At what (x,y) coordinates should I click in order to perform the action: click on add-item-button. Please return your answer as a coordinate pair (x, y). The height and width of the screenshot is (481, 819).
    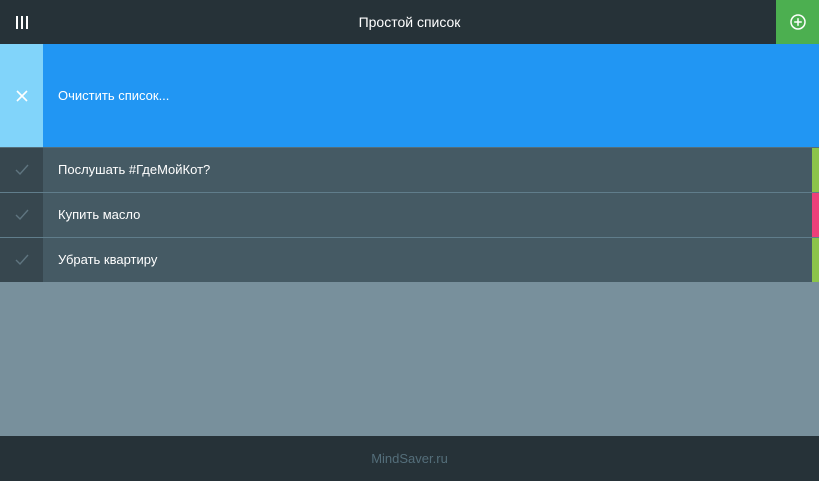
    Looking at the image, I should click on (797, 22).